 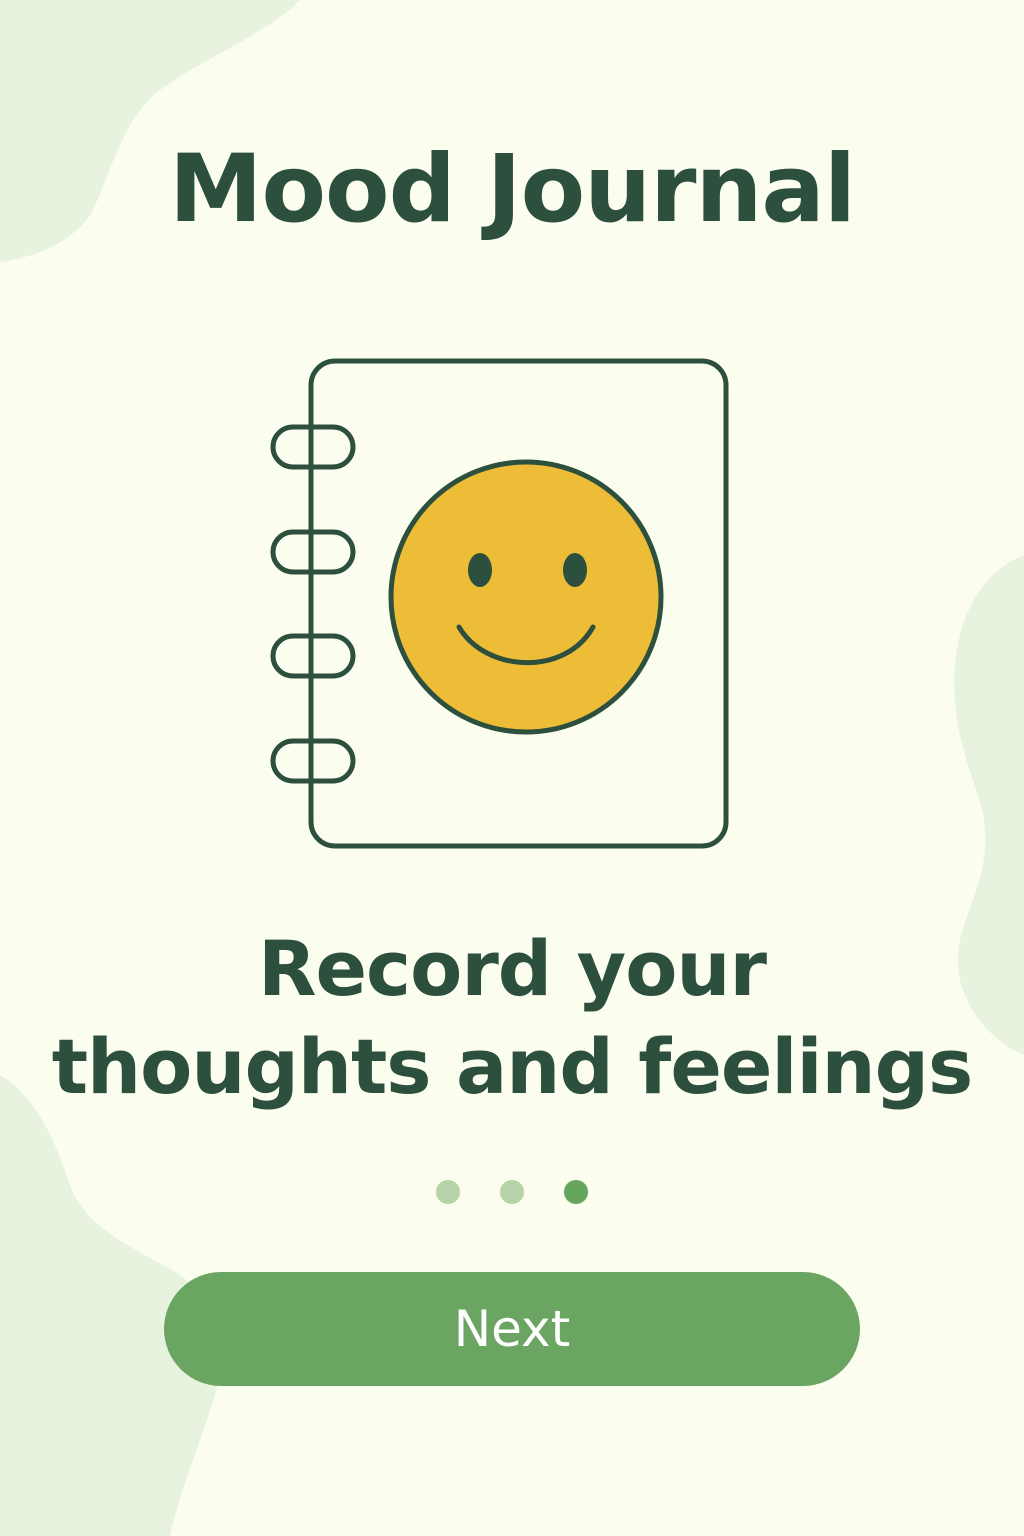 What do you see at coordinates (512, 1329) in the screenshot?
I see `next-button: Next` at bounding box center [512, 1329].